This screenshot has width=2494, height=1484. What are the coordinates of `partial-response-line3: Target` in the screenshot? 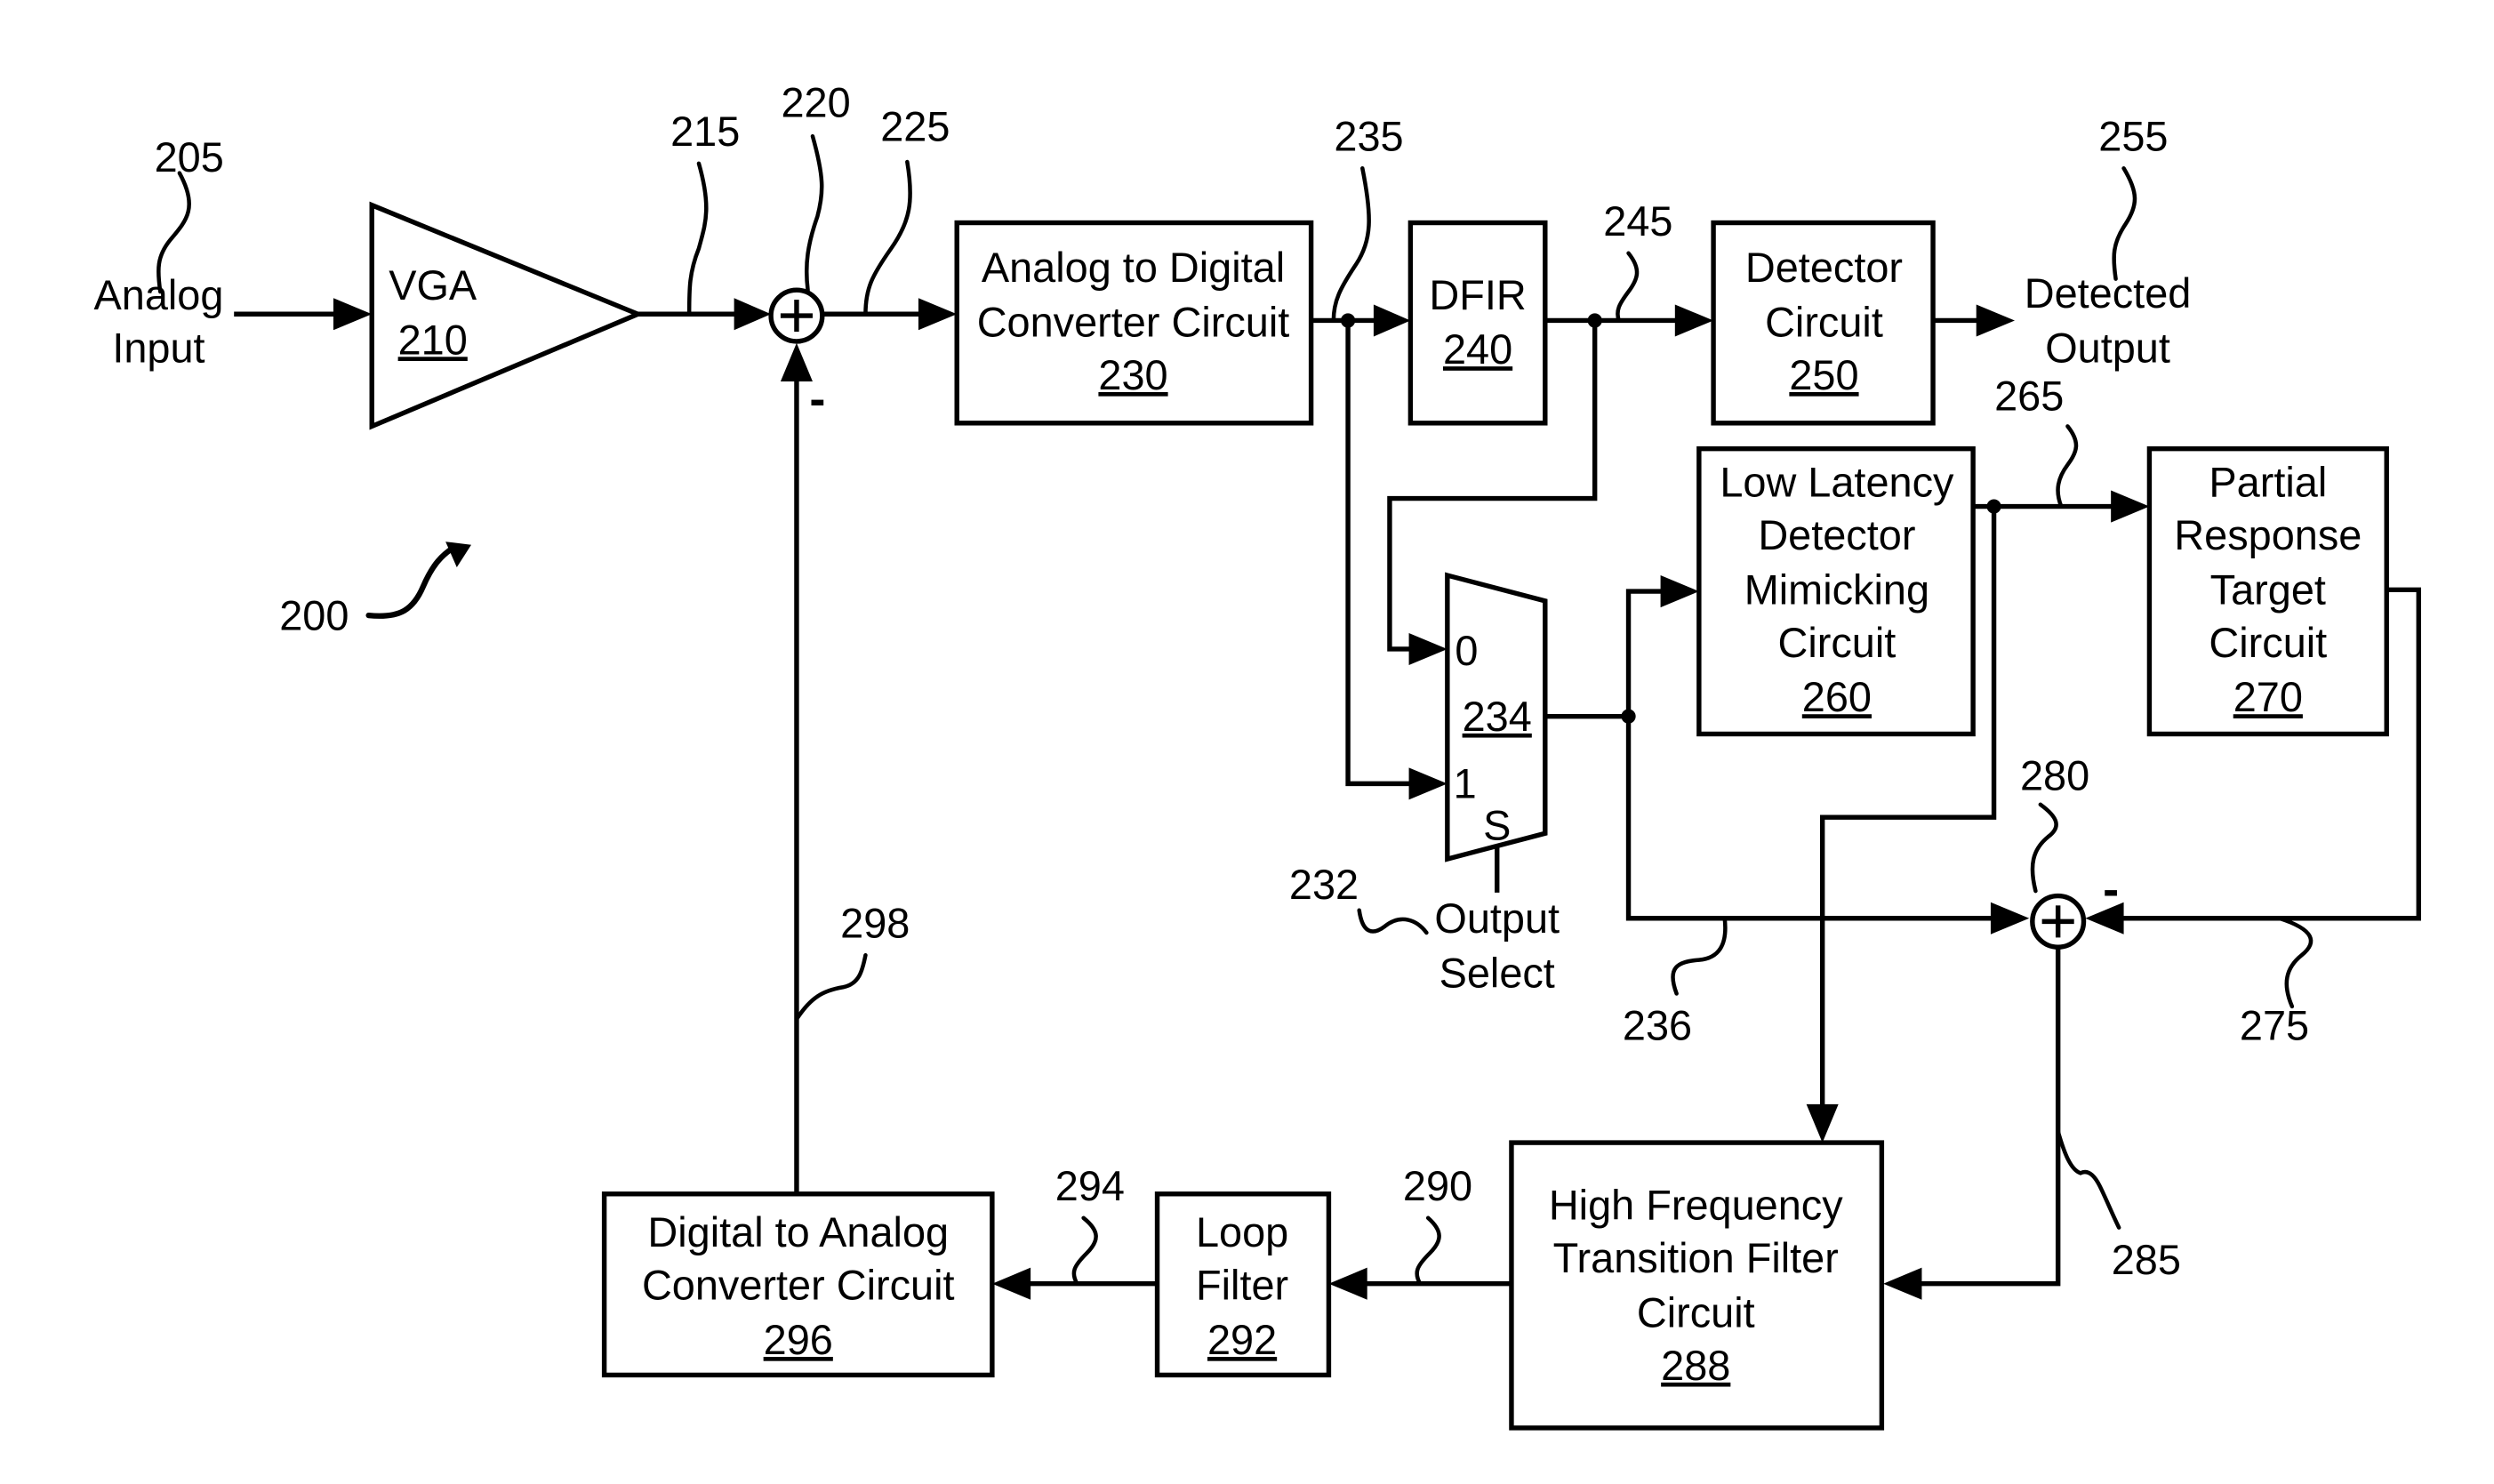 It's located at (2268, 589).